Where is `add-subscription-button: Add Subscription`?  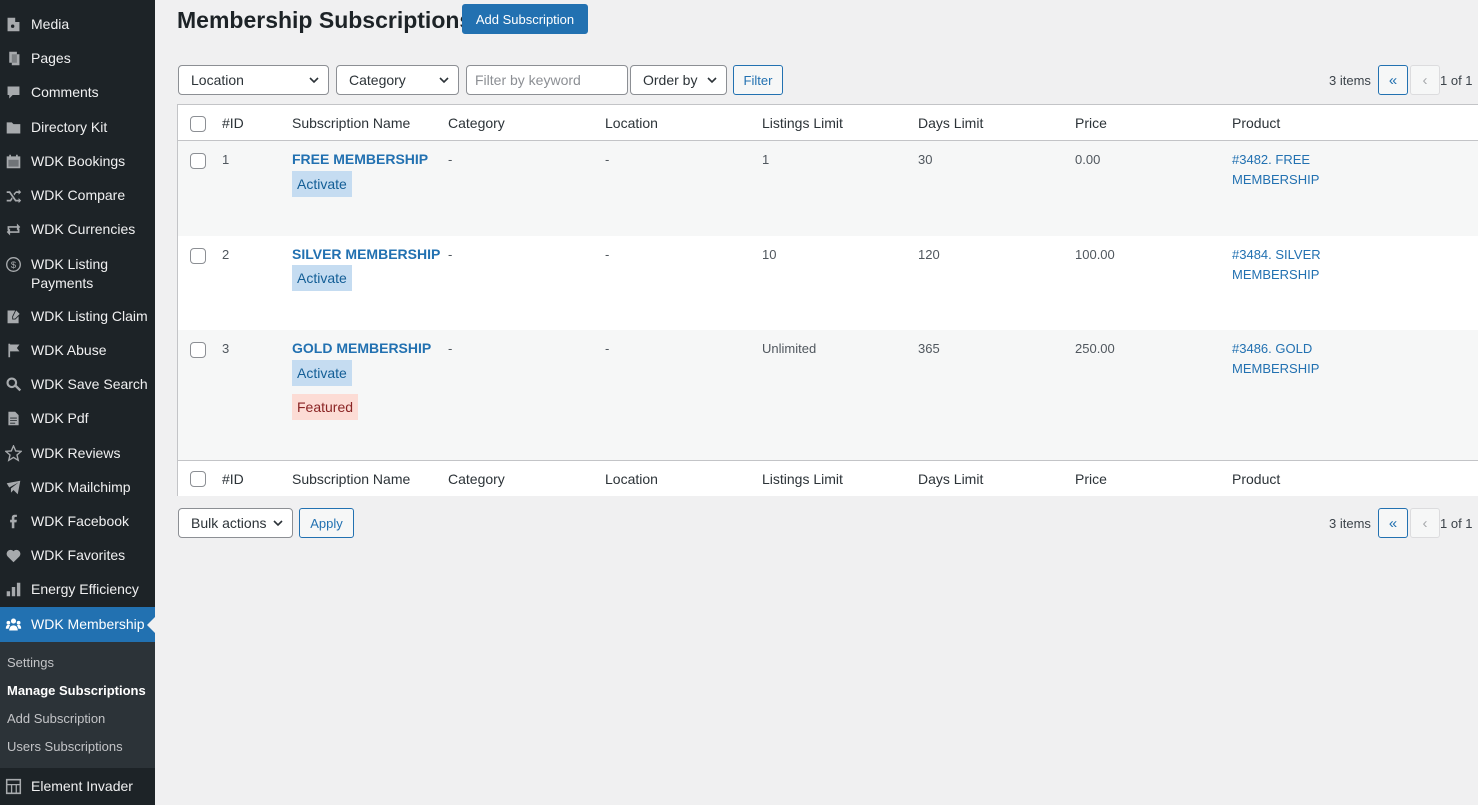
add-subscription-button: Add Subscription is located at coordinates (525, 19).